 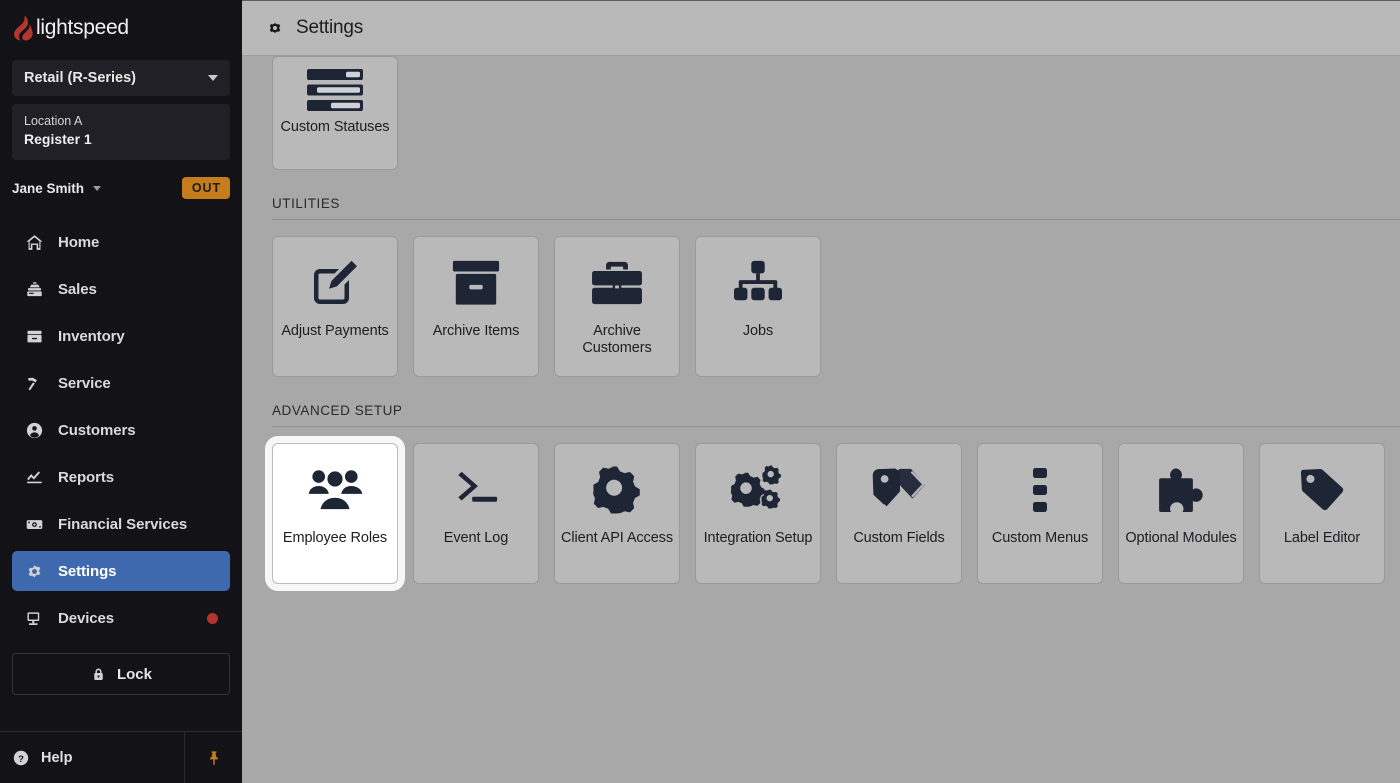 I want to click on terminal-prompt-icon, so click(x=476, y=487).